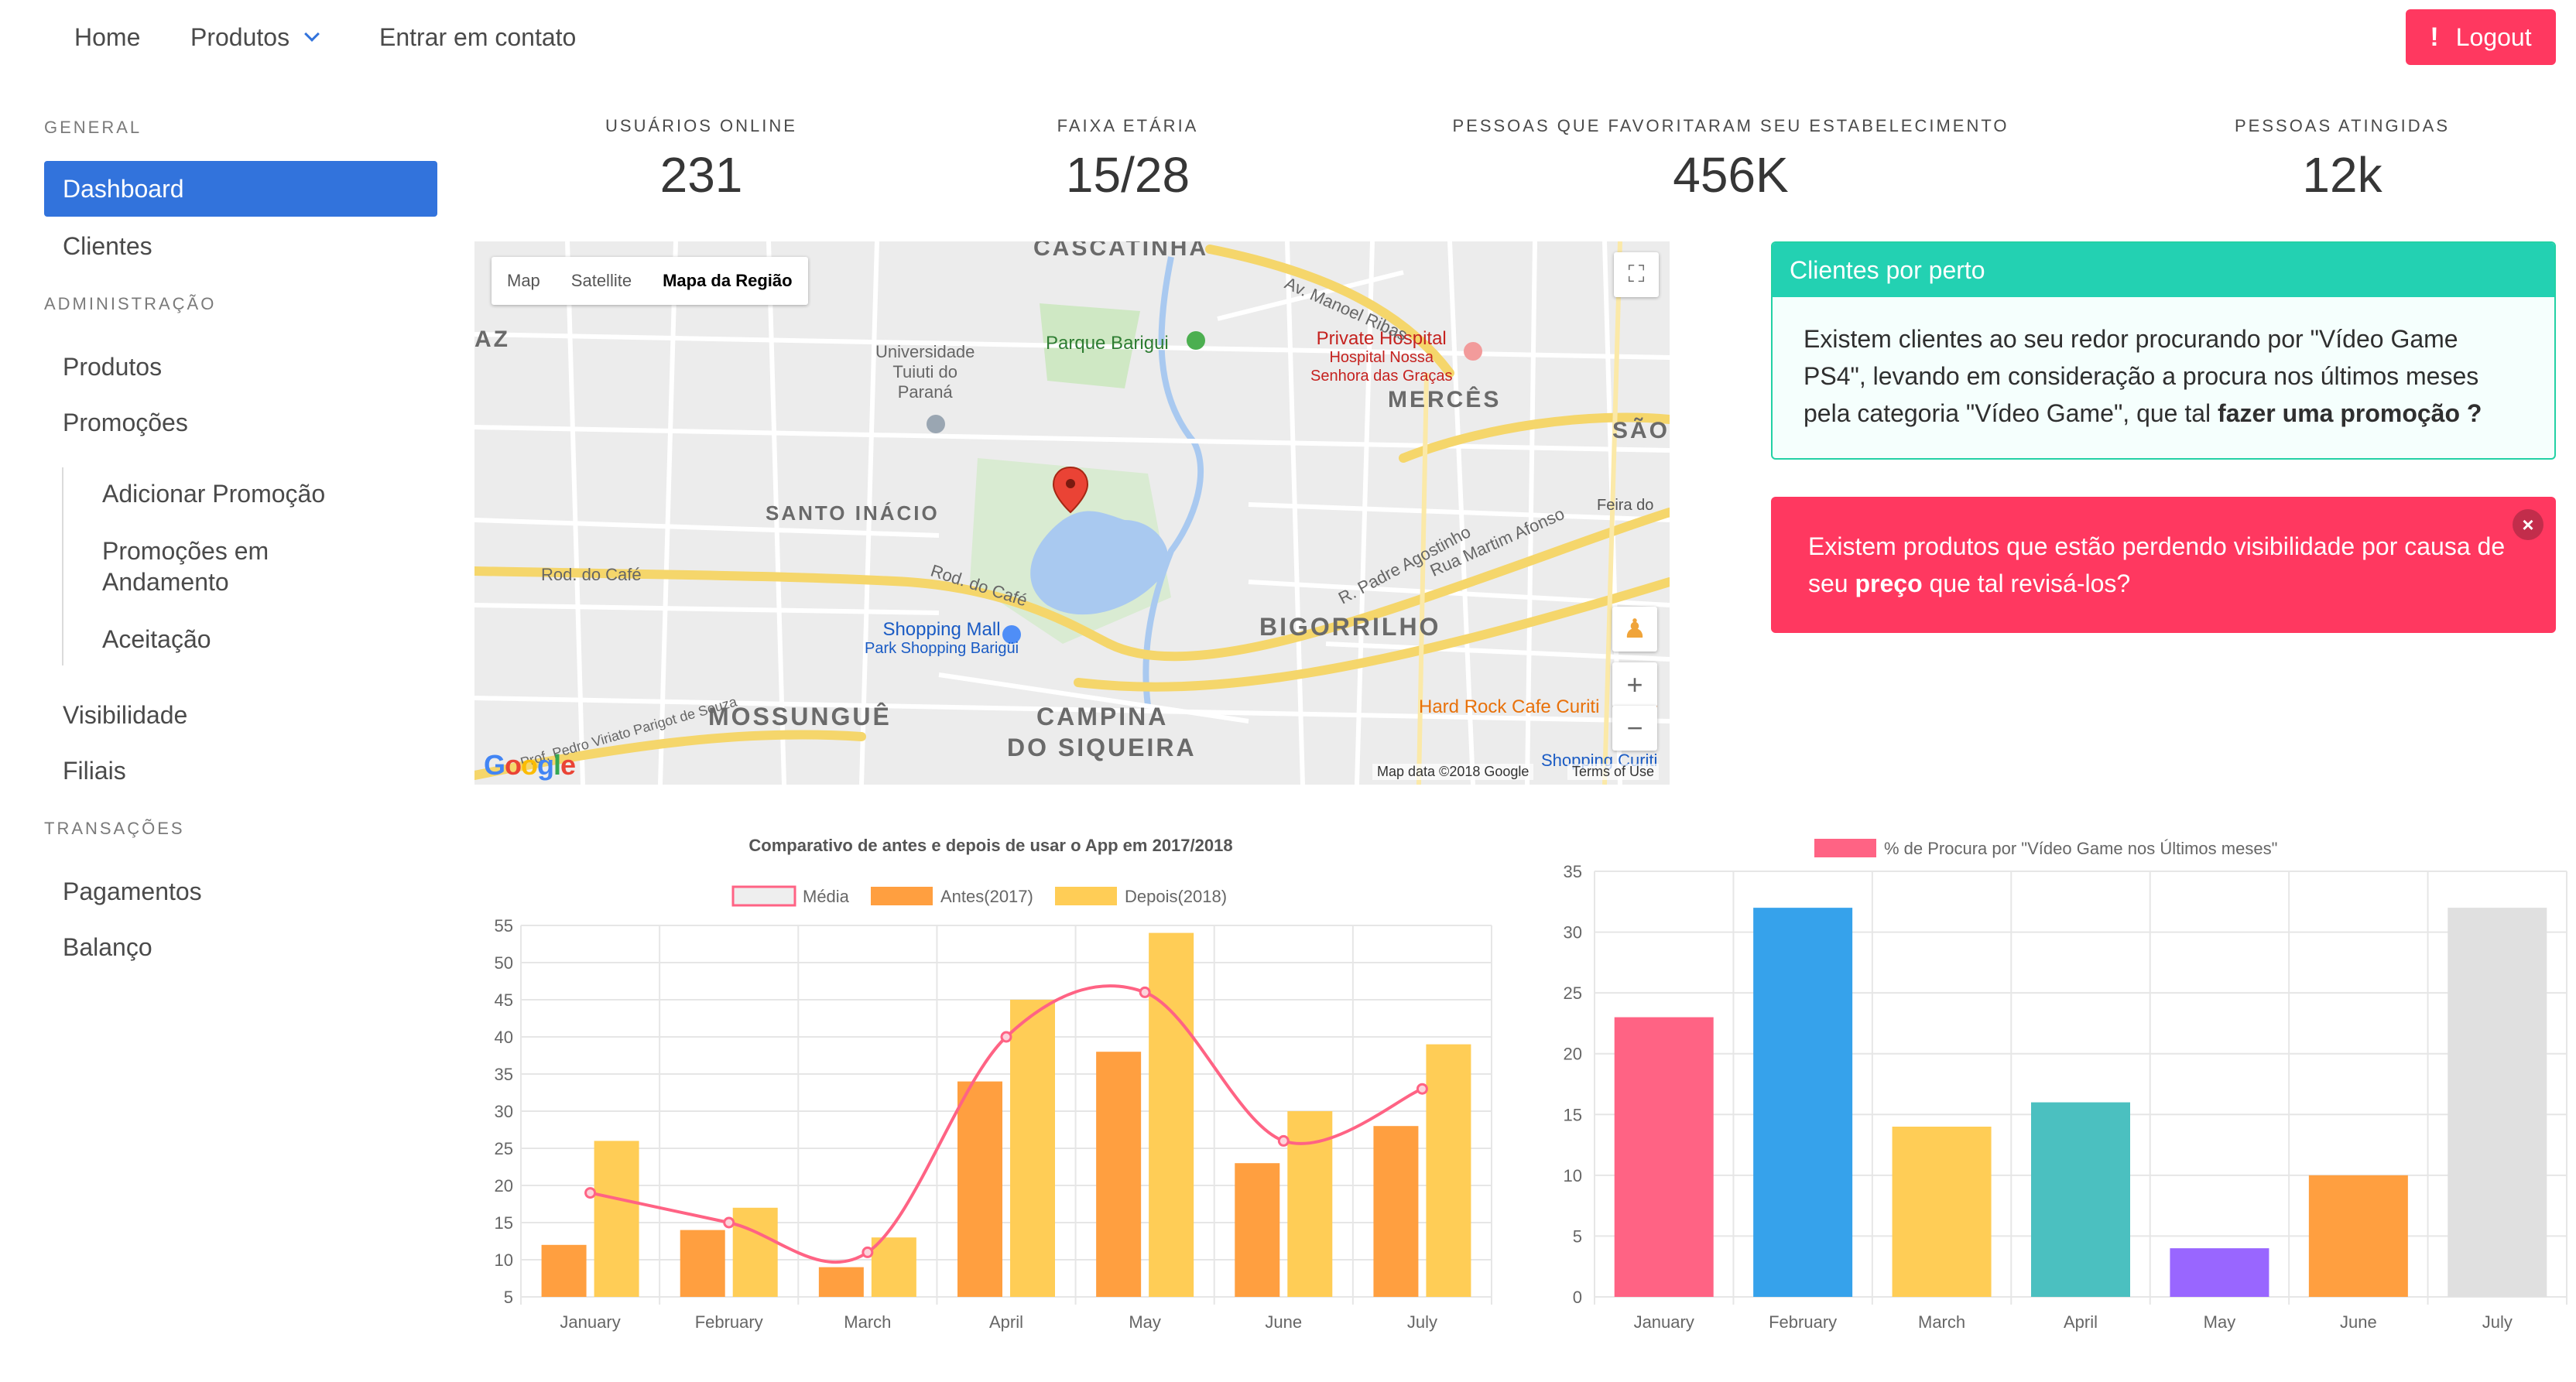 This screenshot has width=2576, height=1382. I want to click on map-type-control: Map Satellite Mapa da Região, so click(650, 281).